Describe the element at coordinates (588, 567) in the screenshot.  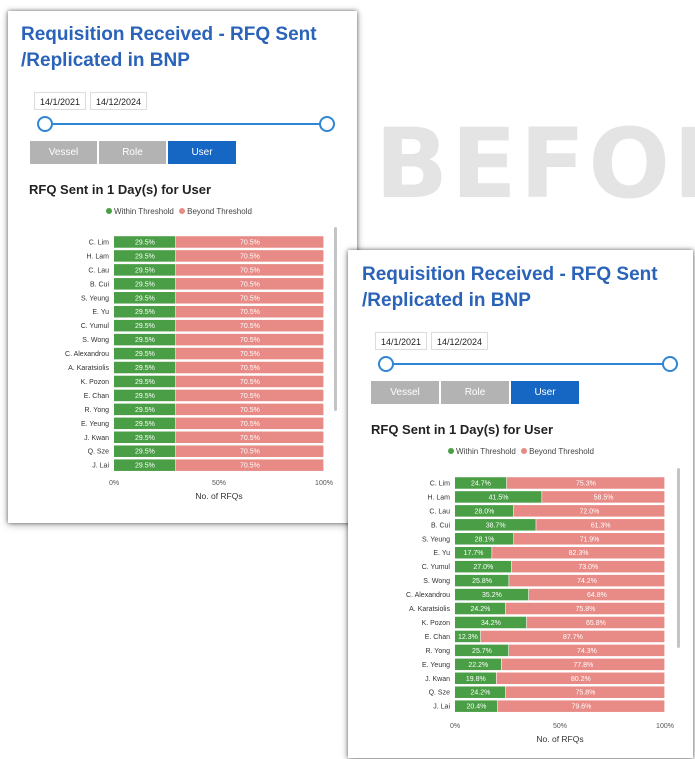
I see `bar-beyond-label: 73.0%` at that location.